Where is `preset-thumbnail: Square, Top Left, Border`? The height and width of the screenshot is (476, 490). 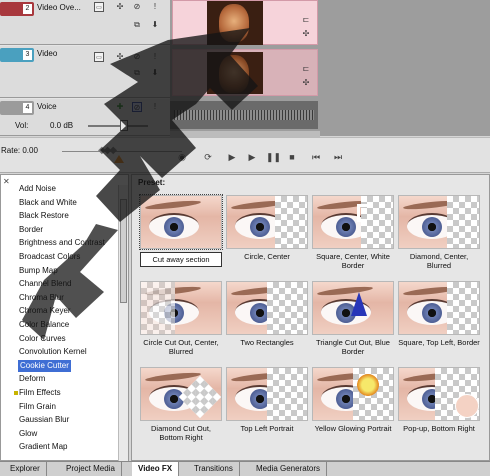
preset-thumbnail: Square, Top Left, Border is located at coordinates (439, 314).